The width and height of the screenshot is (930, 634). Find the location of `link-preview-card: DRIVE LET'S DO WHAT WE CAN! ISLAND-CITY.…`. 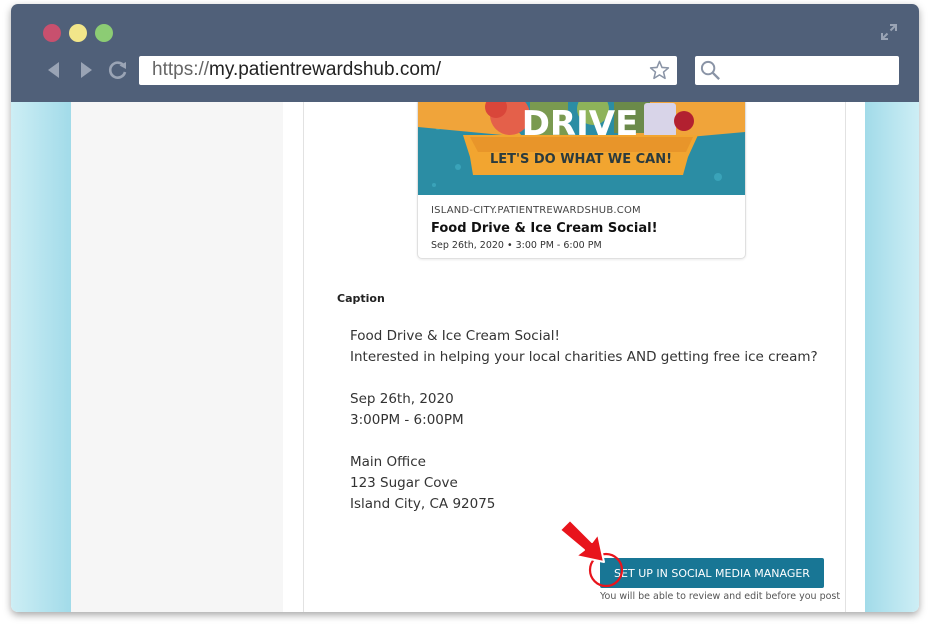

link-preview-card: DRIVE LET'S DO WHAT WE CAN! ISLAND-CITY.… is located at coordinates (581, 180).